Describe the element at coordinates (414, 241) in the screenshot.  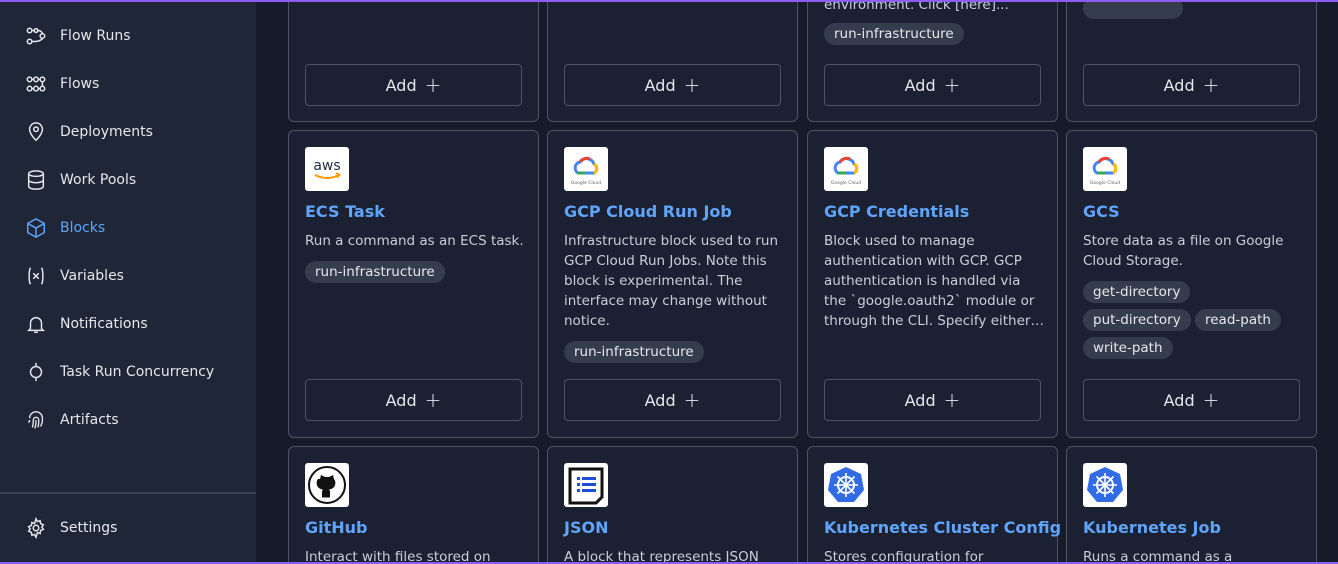
I see `block-description: Run a command as an ECS task.` at that location.